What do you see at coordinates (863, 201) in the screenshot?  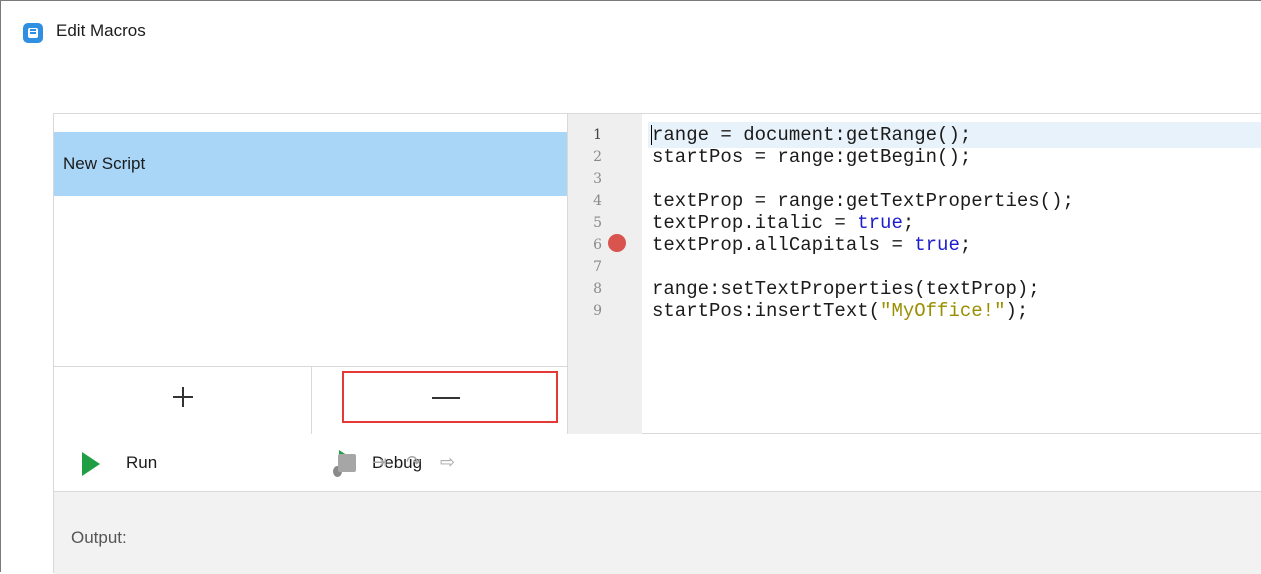 I see `code-line: textProp = range:getTextProperties();` at bounding box center [863, 201].